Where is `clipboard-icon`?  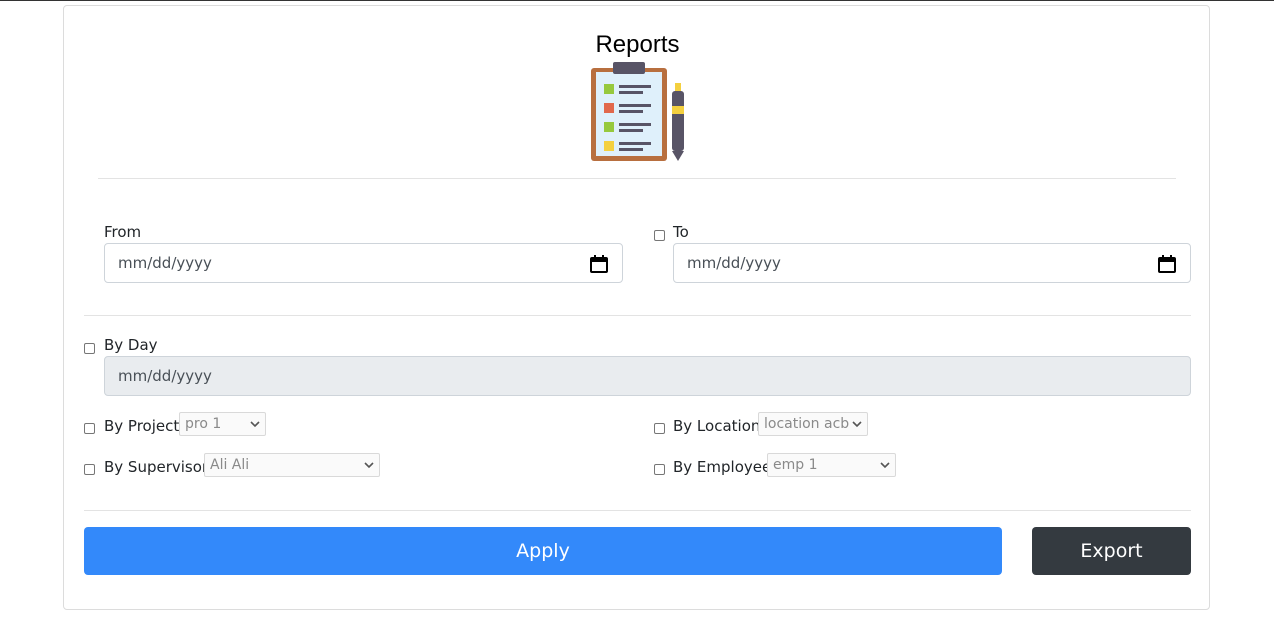
clipboard-icon is located at coordinates (637, 111).